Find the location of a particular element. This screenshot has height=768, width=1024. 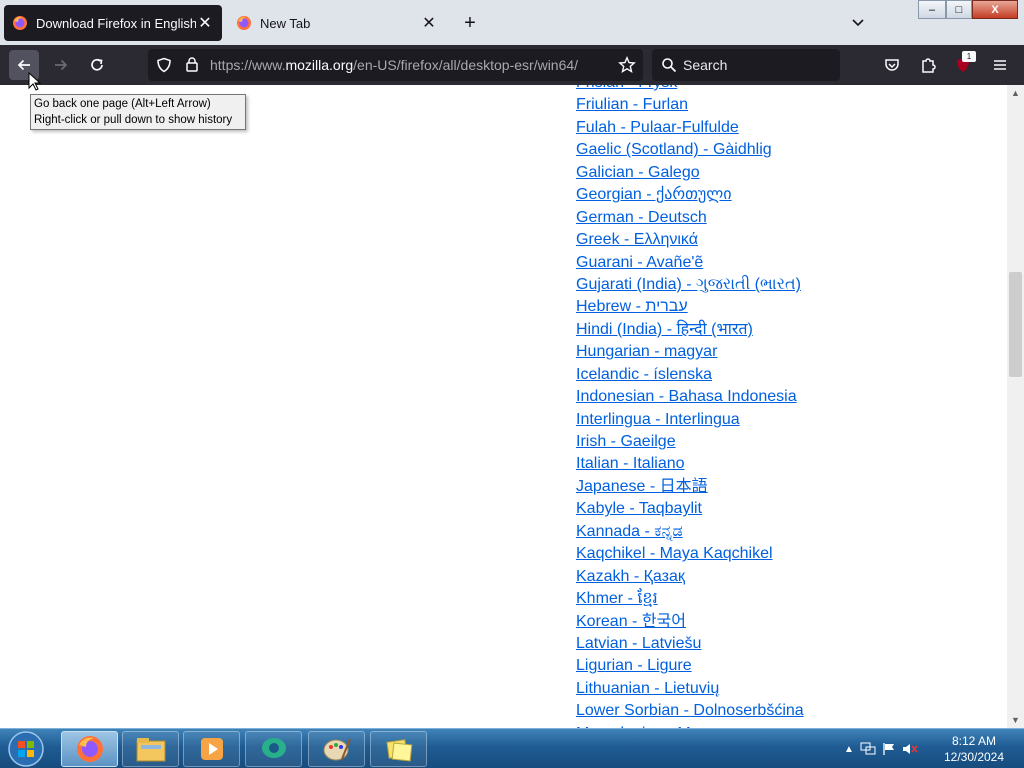

language-link: Hungarian - magyar is located at coordinates (690, 352).